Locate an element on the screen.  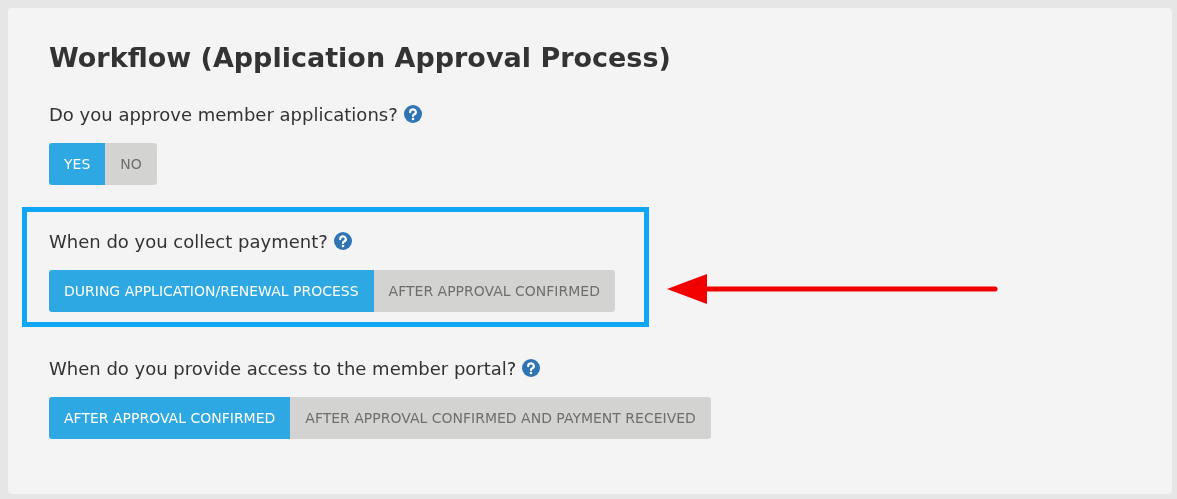
page-title: Workflow (Application Approval Process) is located at coordinates (360, 58).